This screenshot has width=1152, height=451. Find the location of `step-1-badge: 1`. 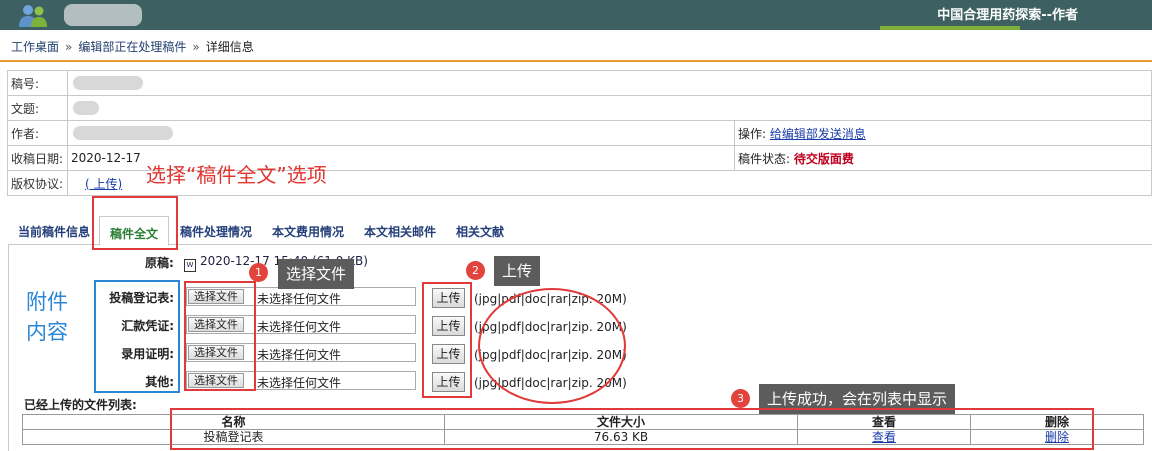

step-1-badge: 1 is located at coordinates (258, 272).